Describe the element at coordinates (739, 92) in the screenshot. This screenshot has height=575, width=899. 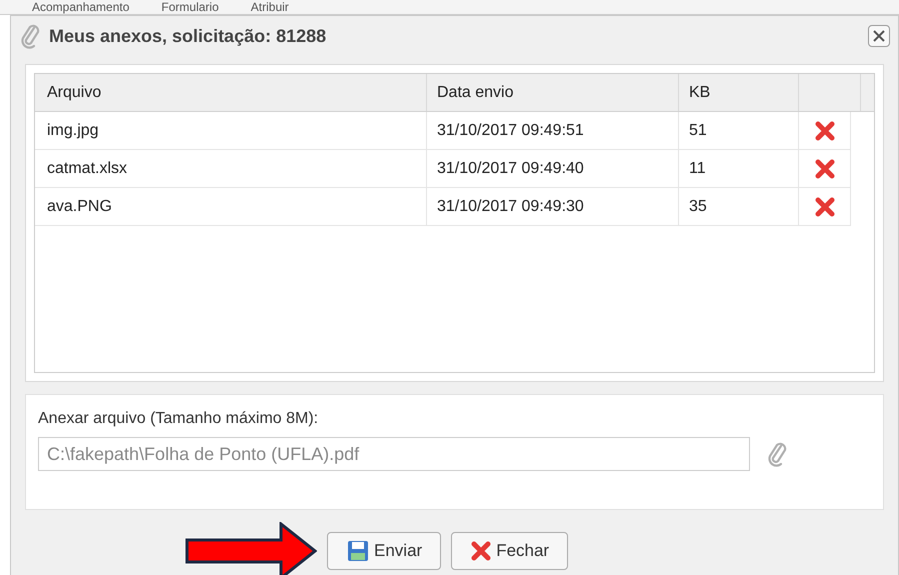
I see `column-header: KB` at that location.